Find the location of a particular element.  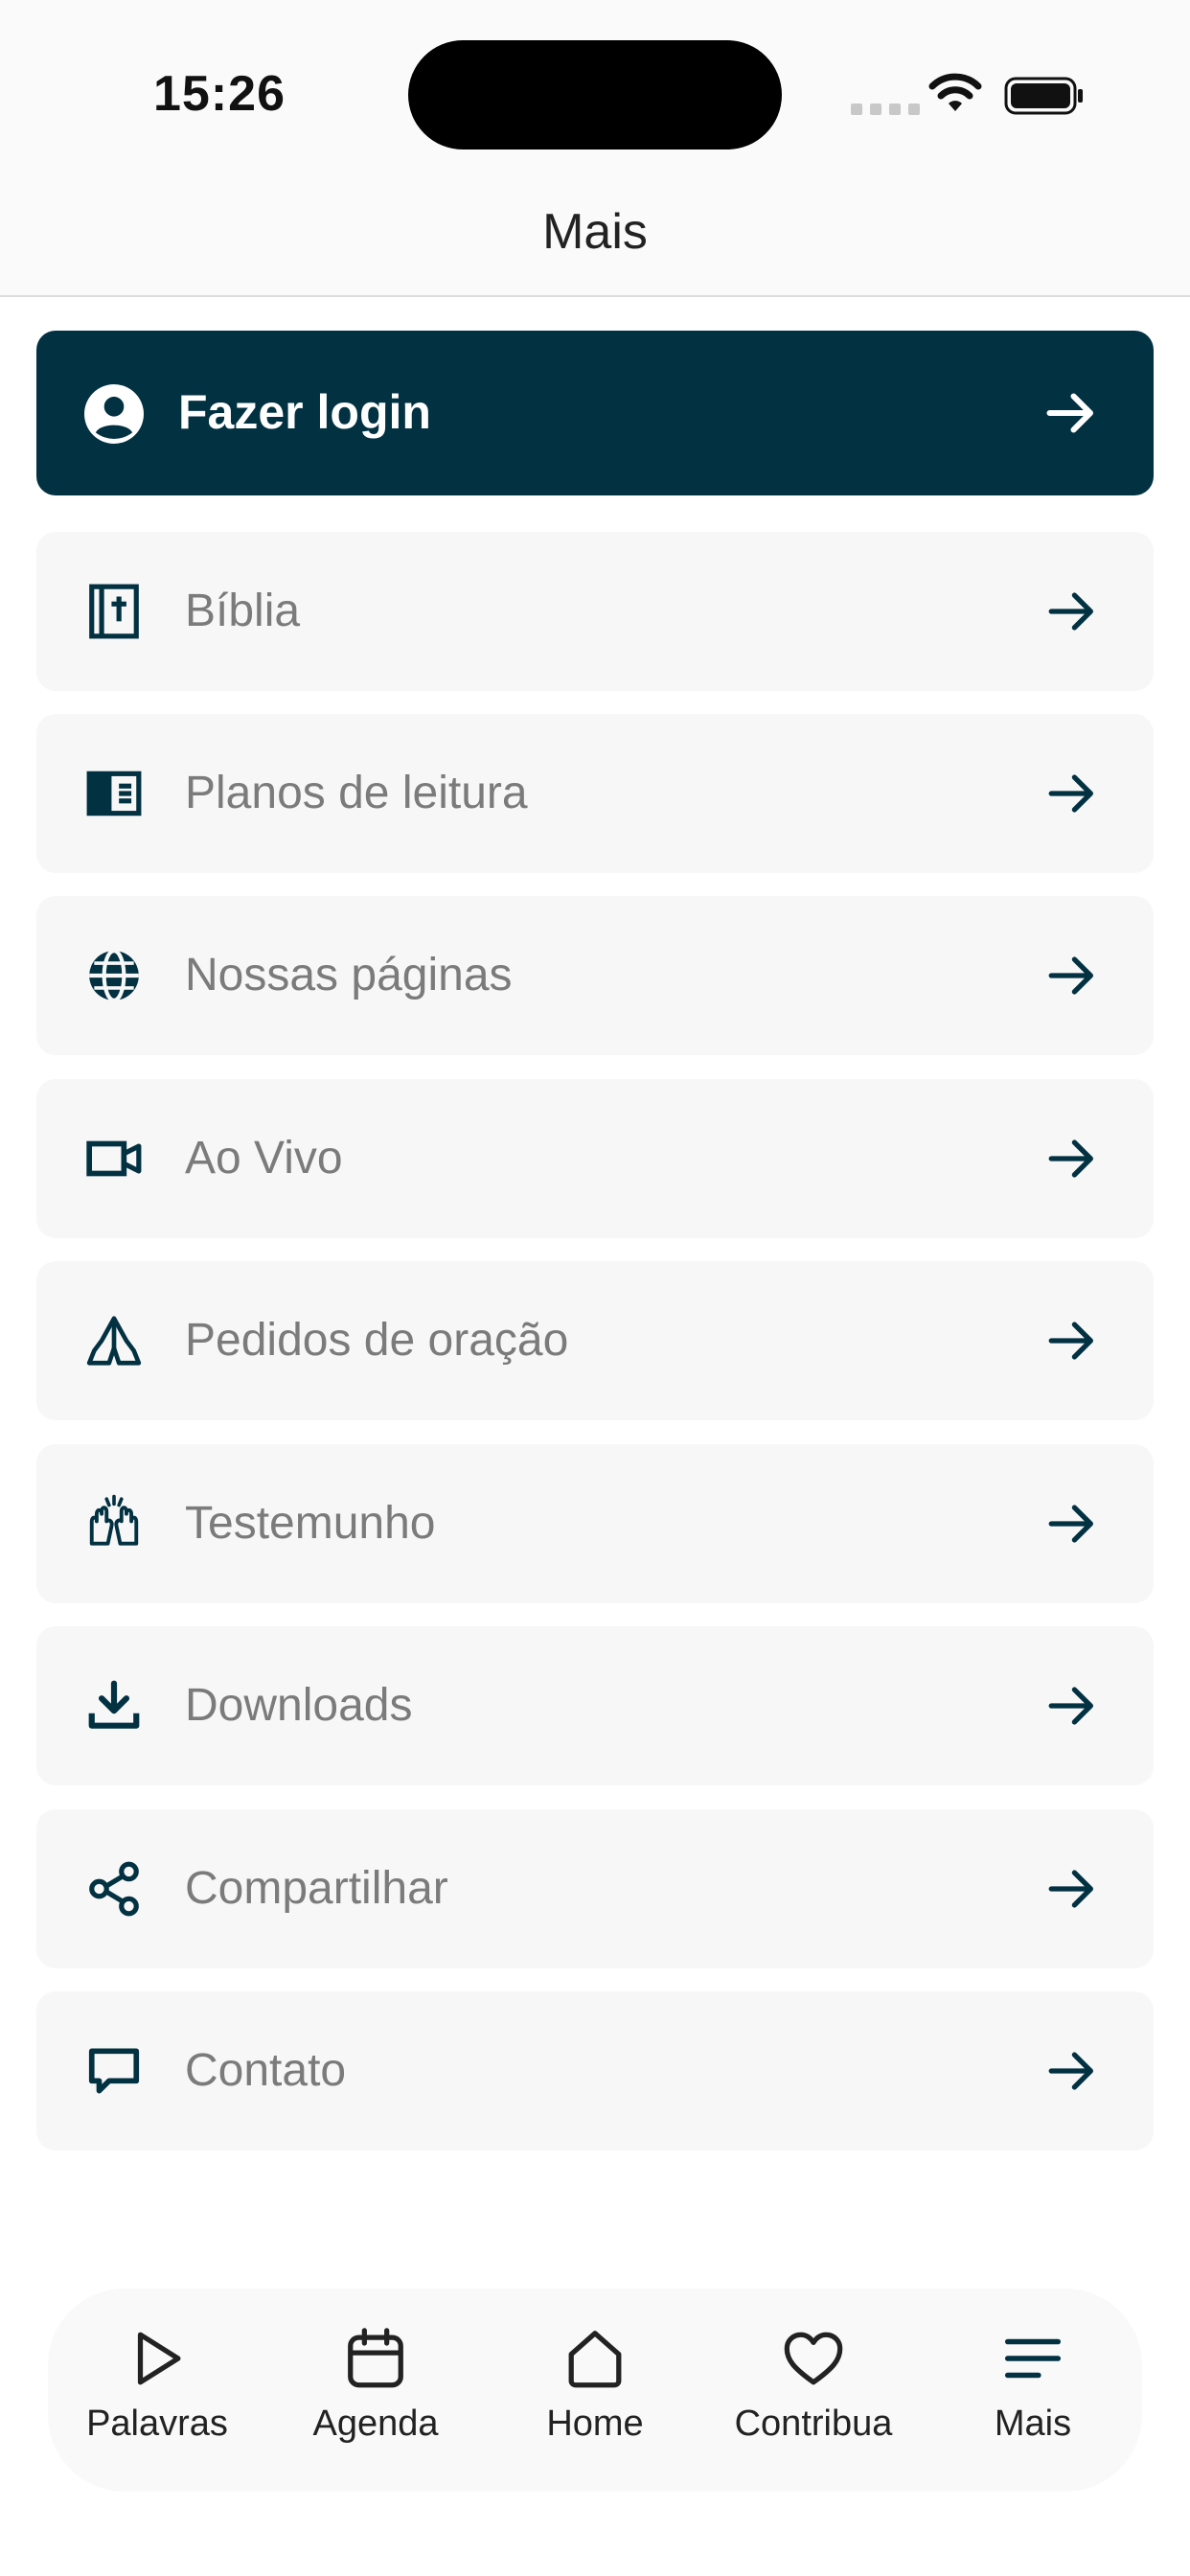

menu-item-label: Contato is located at coordinates (266, 2070).